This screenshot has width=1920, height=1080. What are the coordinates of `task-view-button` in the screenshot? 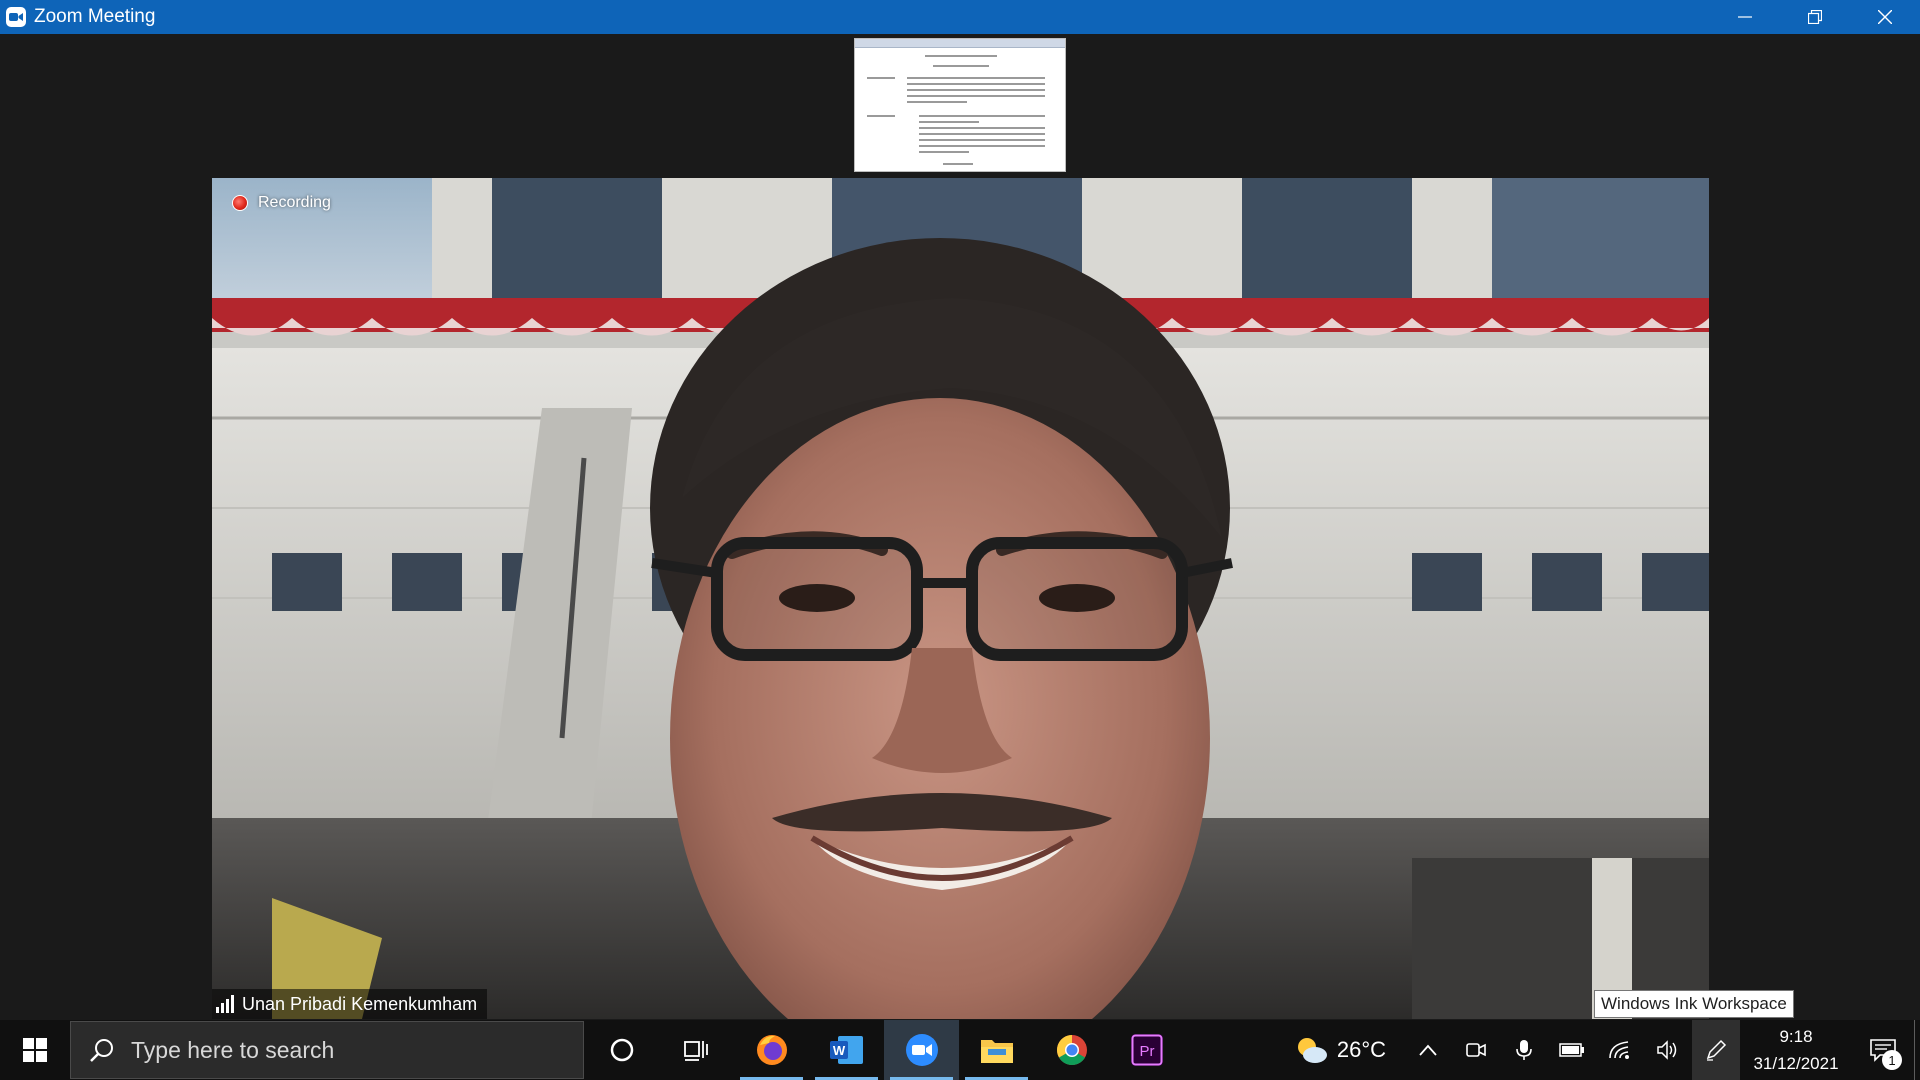 It's located at (696, 1050).